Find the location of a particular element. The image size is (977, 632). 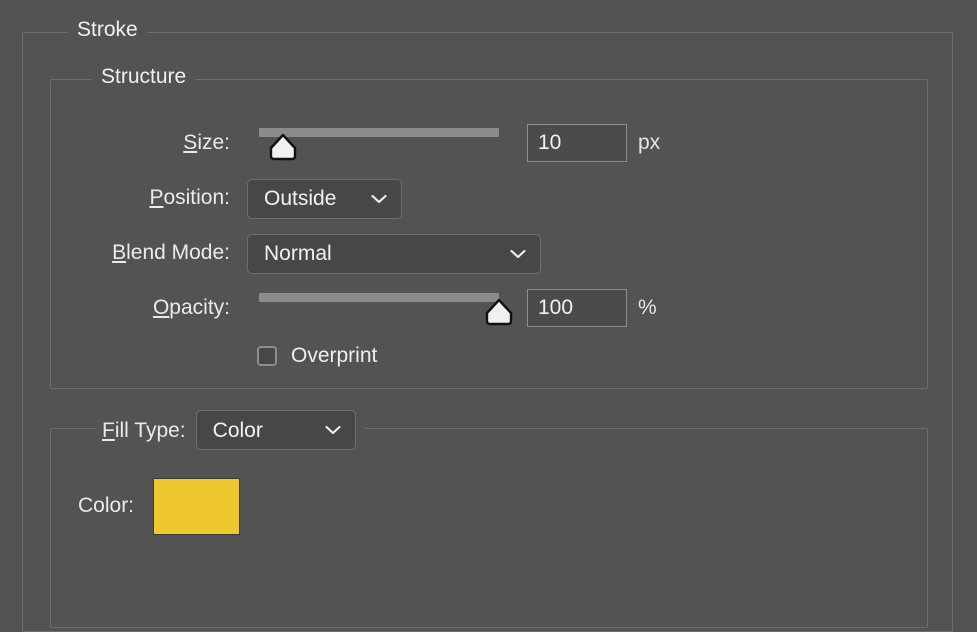

blend-mode-label: Blend Mode: is located at coordinates (135, 253).